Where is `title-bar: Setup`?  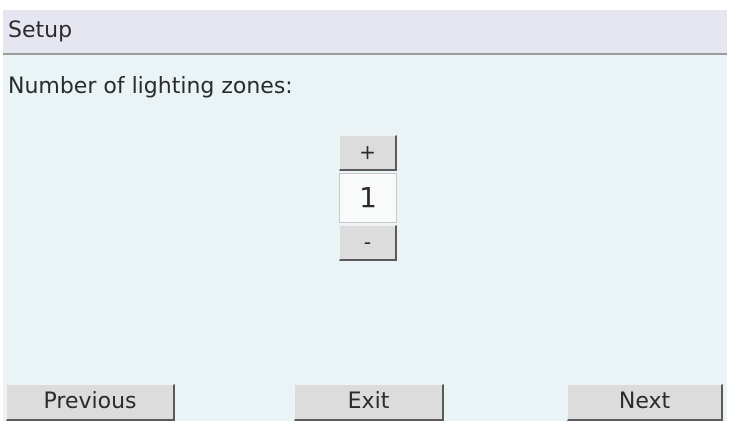 title-bar: Setup is located at coordinates (365, 32).